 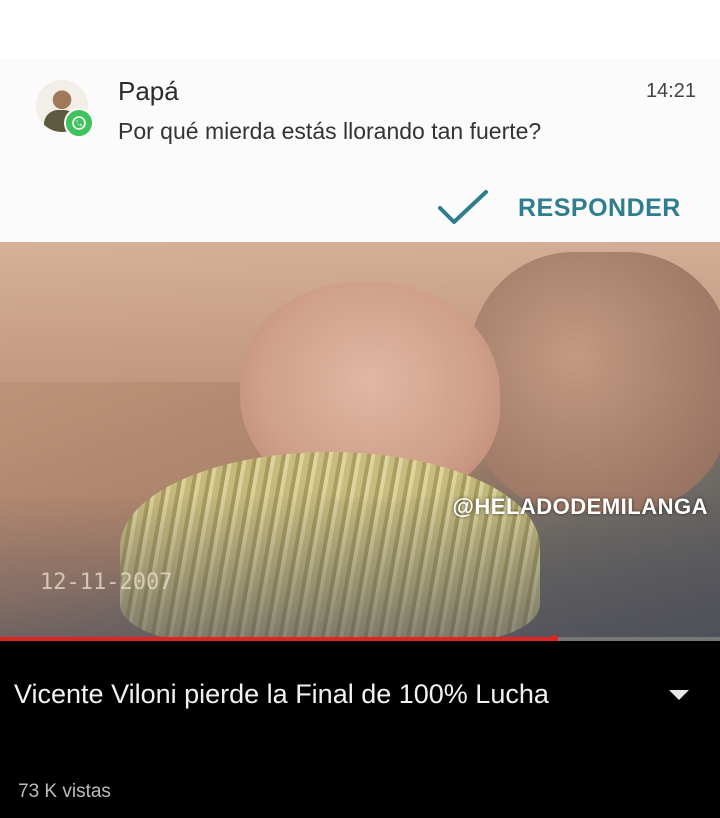 I want to click on chevron-down-icon, so click(x=679, y=695).